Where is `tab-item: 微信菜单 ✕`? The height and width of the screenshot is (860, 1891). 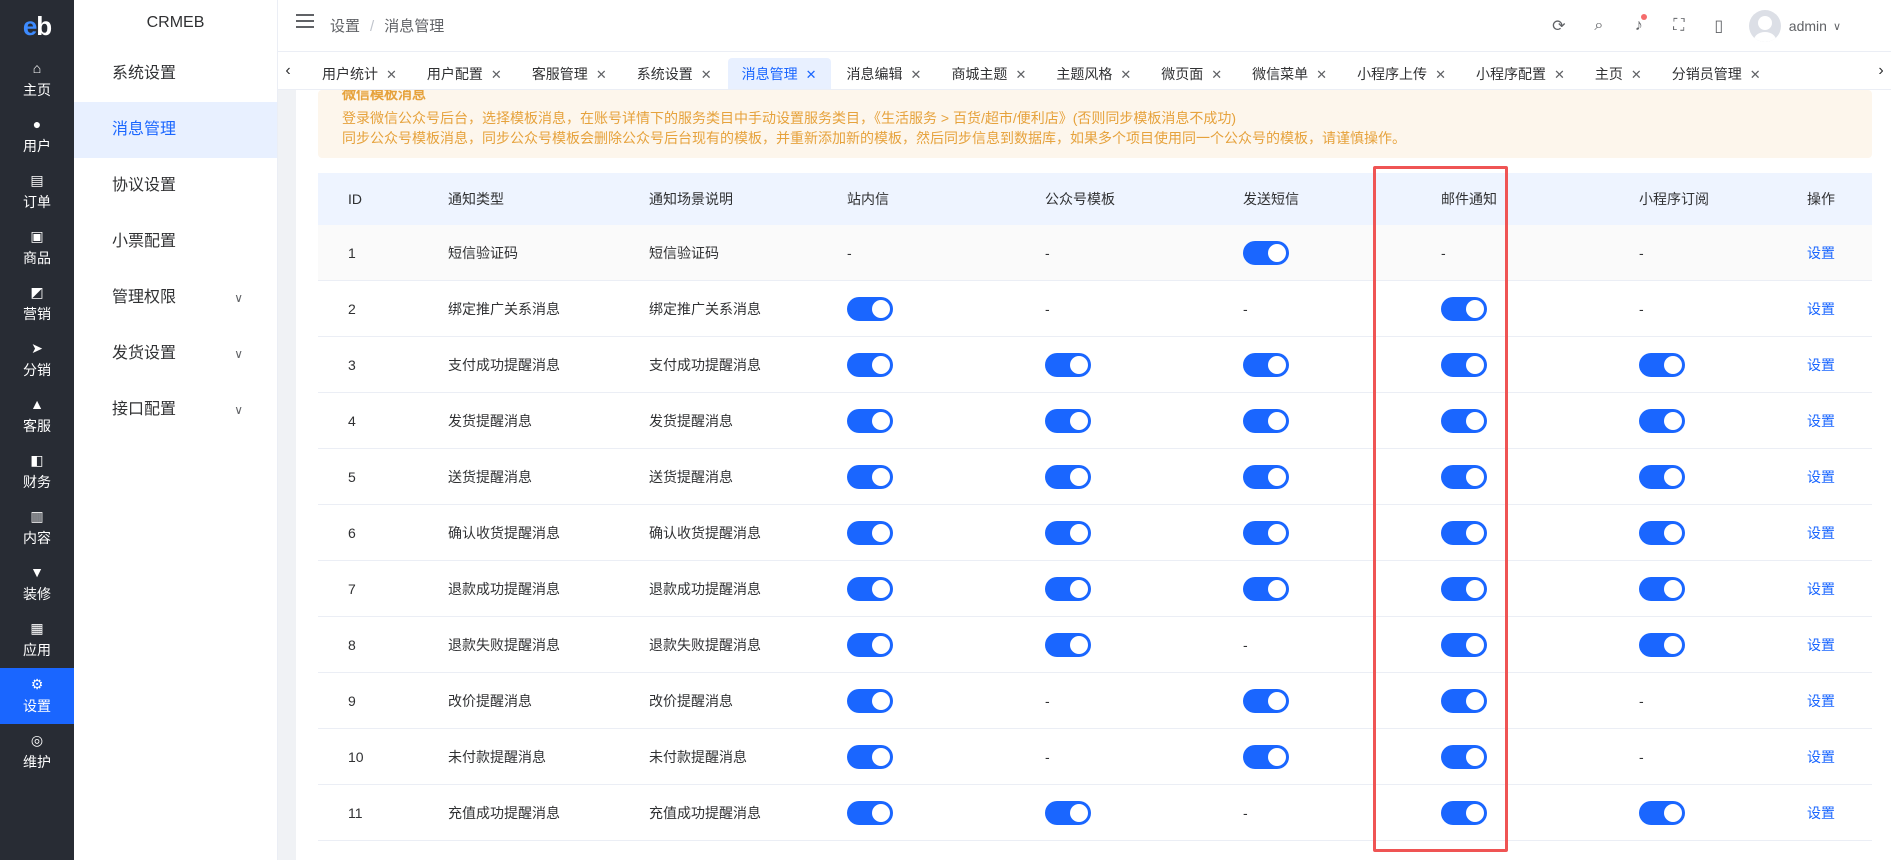 tab-item: 微信菜单 ✕ is located at coordinates (1289, 73).